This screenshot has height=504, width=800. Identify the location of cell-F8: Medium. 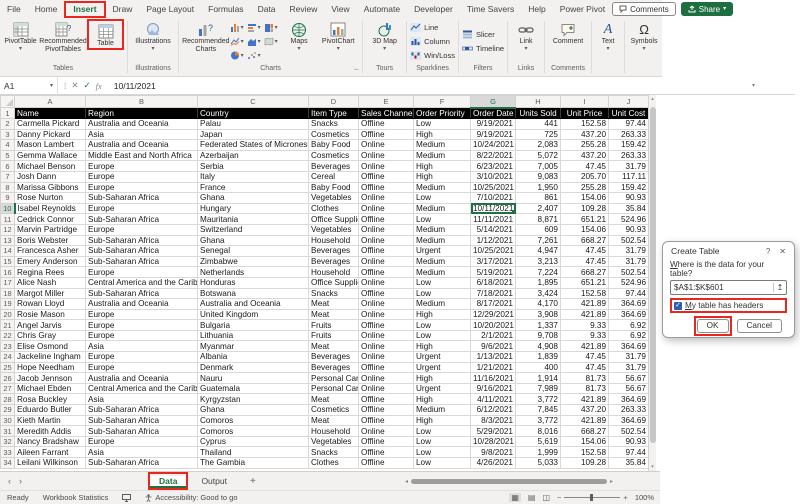
(442, 188).